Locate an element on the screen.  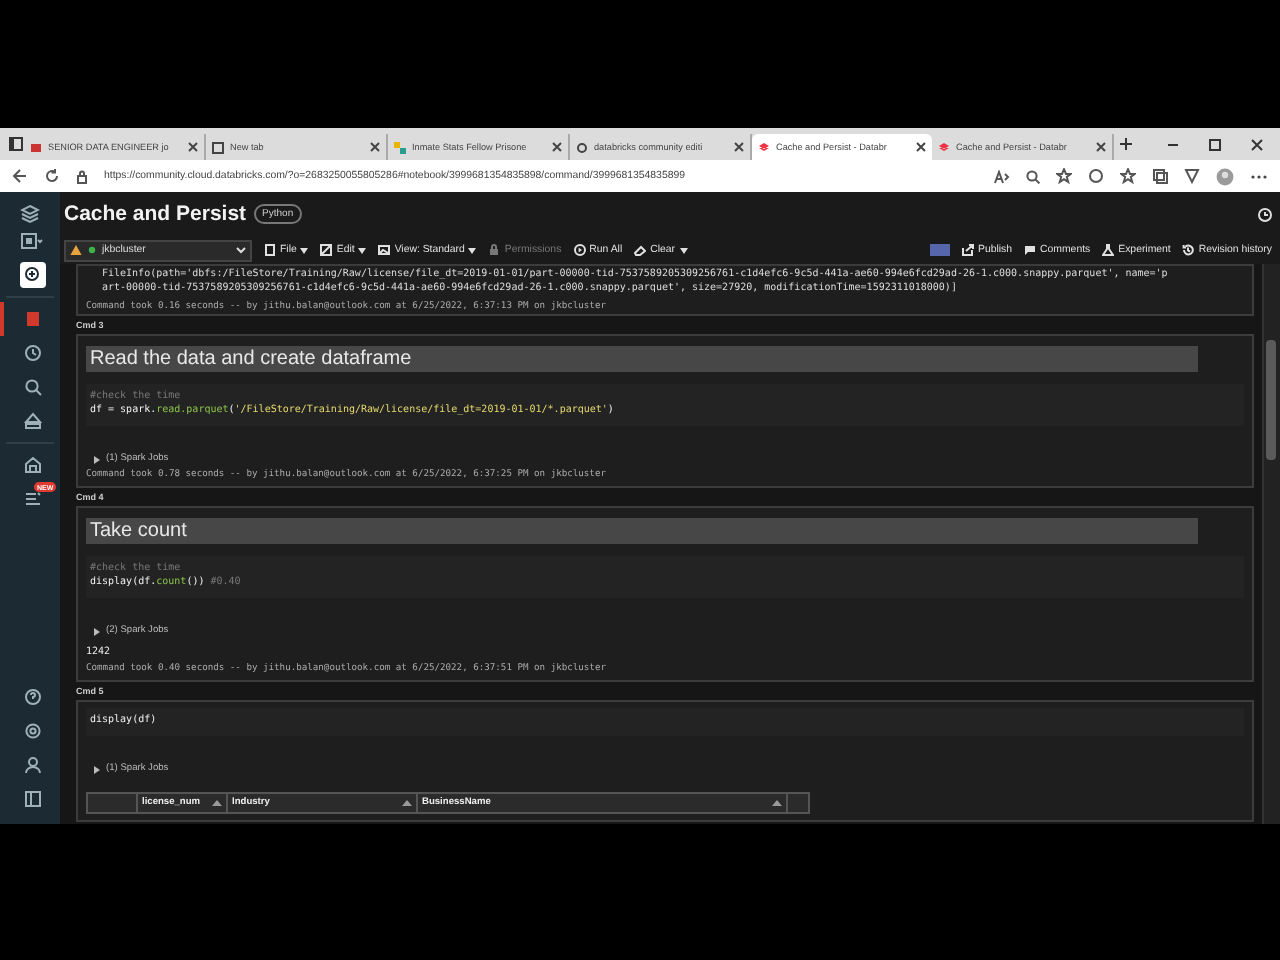
favorites-icon is located at coordinates (1128, 176).